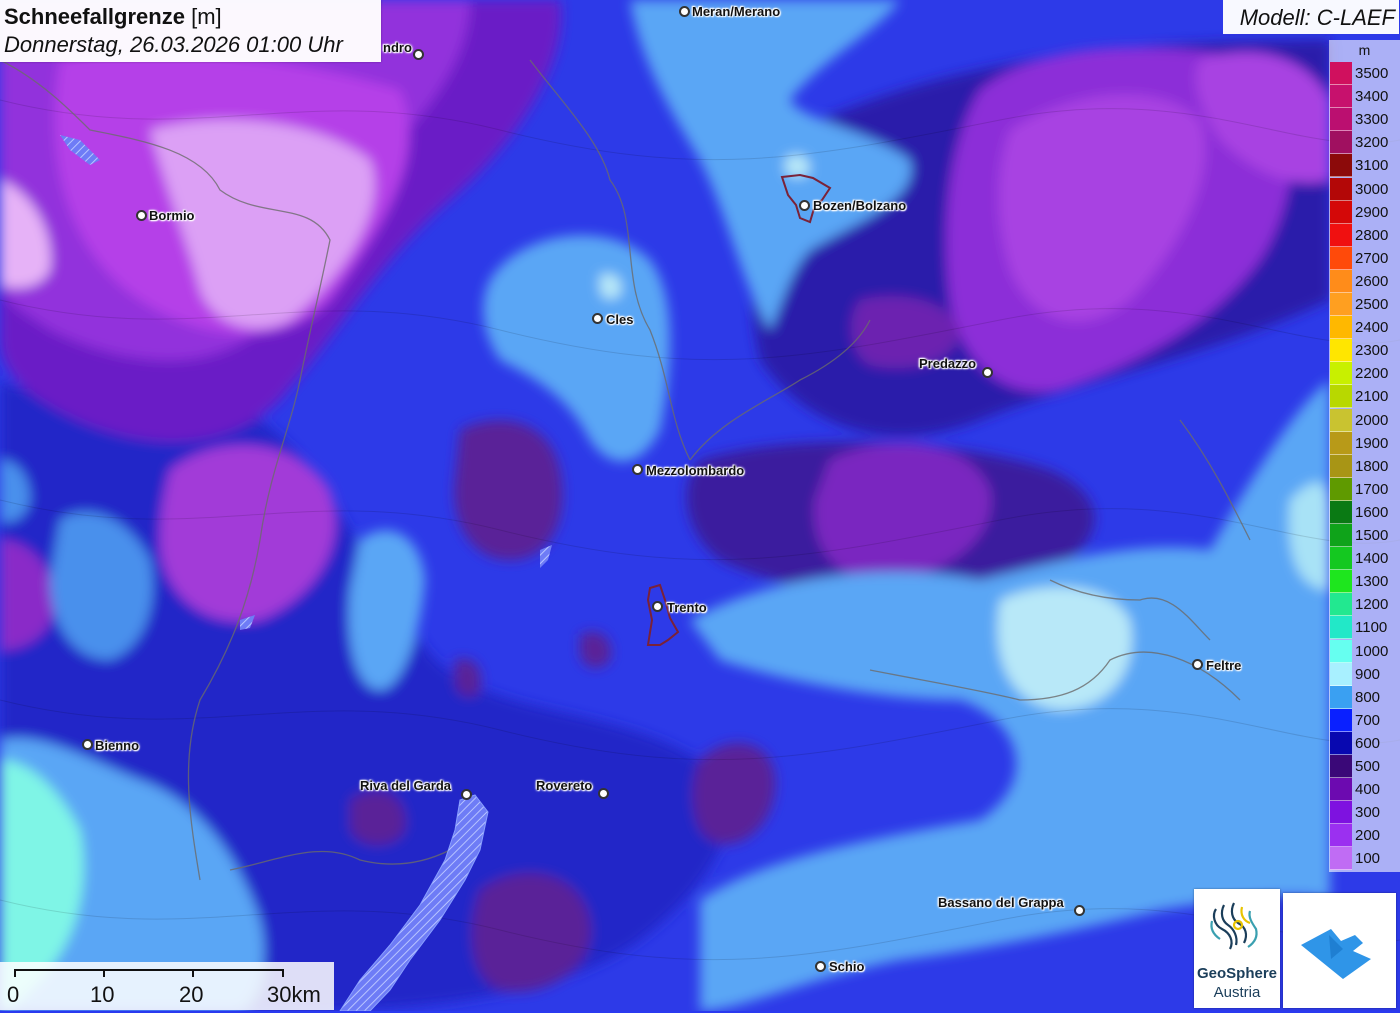  What do you see at coordinates (1237, 948) in the screenshot?
I see `geosphere-logo: GeoSphere Austria` at bounding box center [1237, 948].